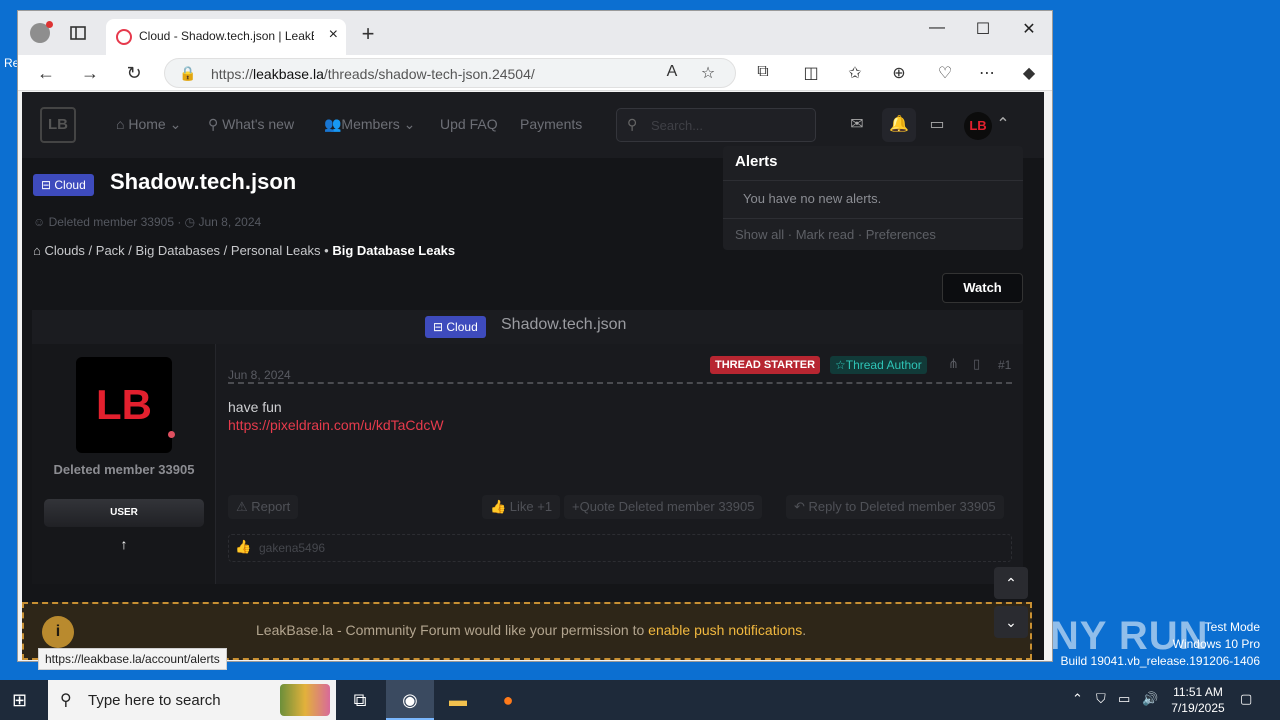  What do you see at coordinates (899, 74) in the screenshot?
I see `collections-icon: ⊕` at bounding box center [899, 74].